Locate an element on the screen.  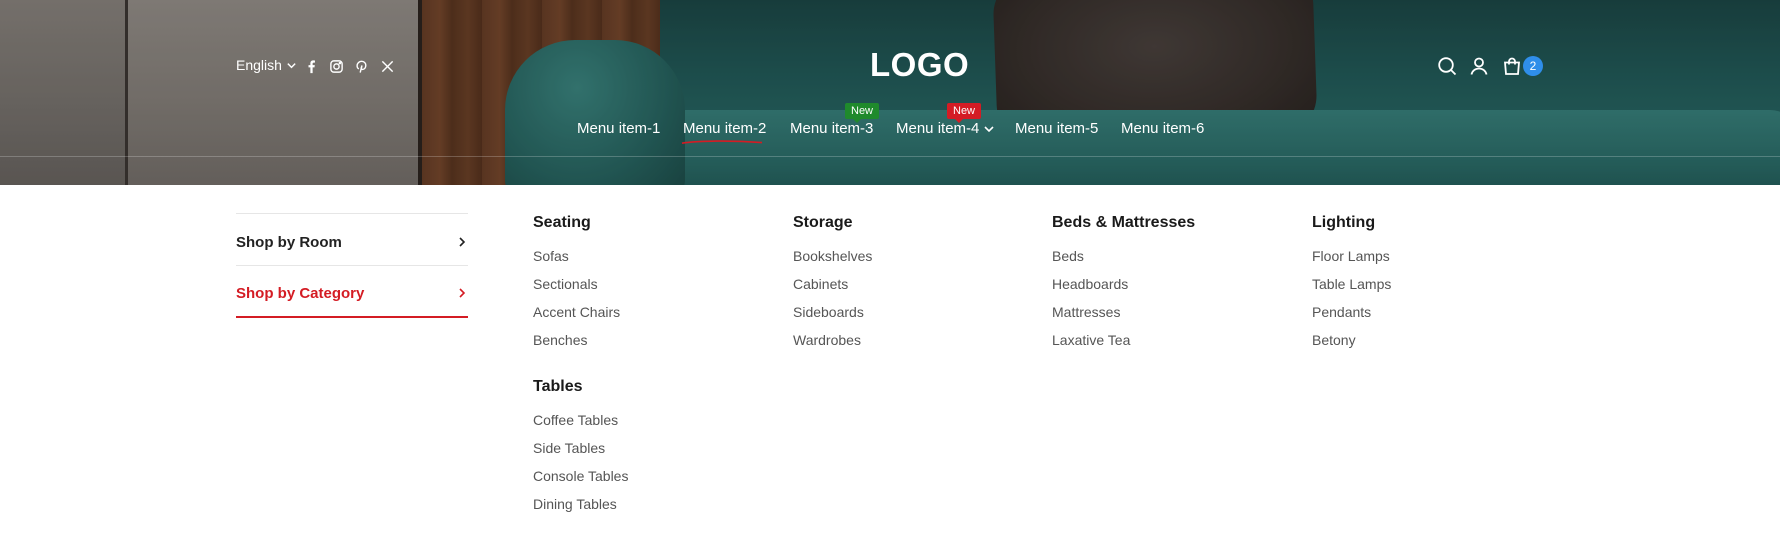
sidebar-item-label: Shop by Category is located at coordinates (300, 293).